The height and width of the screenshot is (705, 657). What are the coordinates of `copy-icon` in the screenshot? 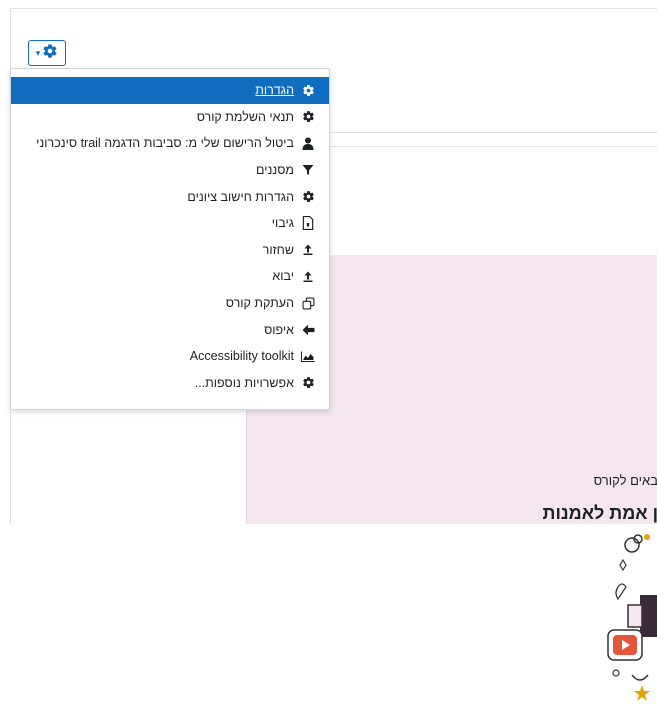 It's located at (308, 303).